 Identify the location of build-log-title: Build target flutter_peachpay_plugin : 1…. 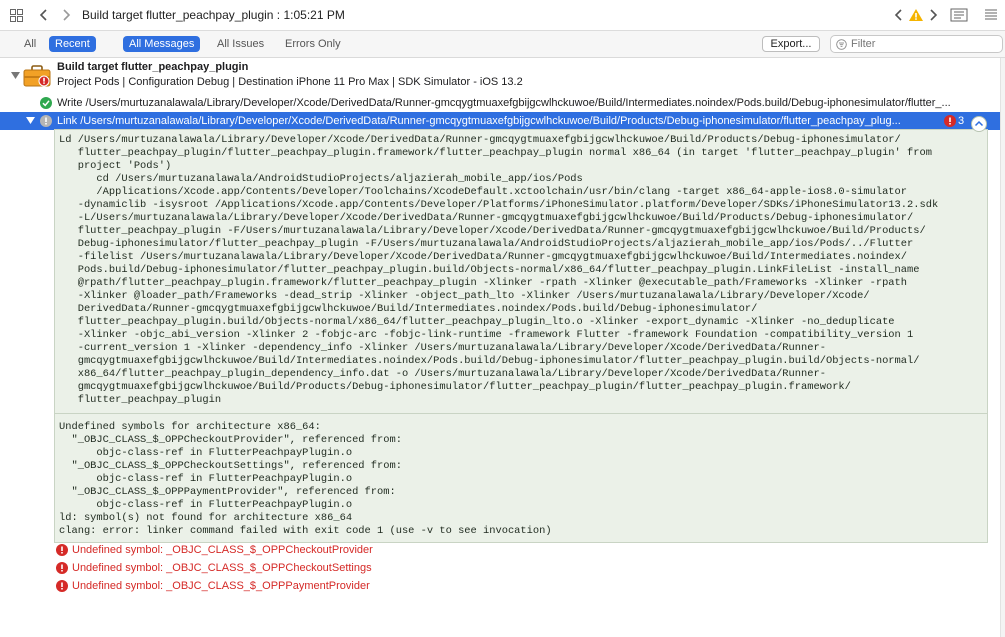
(213, 15).